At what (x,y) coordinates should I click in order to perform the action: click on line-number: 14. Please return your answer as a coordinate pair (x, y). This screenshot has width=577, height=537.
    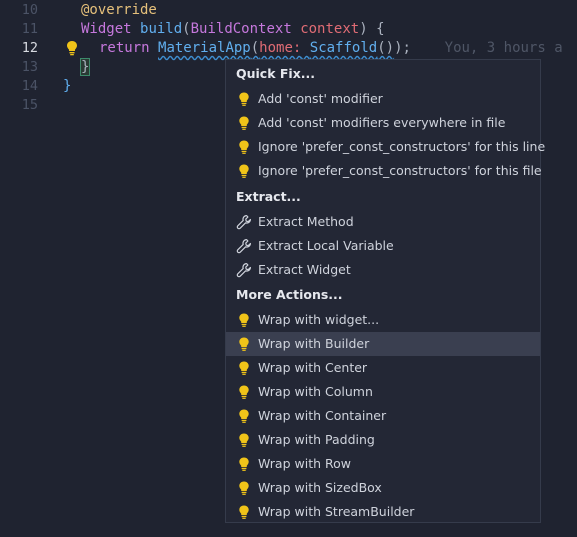
    Looking at the image, I should click on (29, 86).